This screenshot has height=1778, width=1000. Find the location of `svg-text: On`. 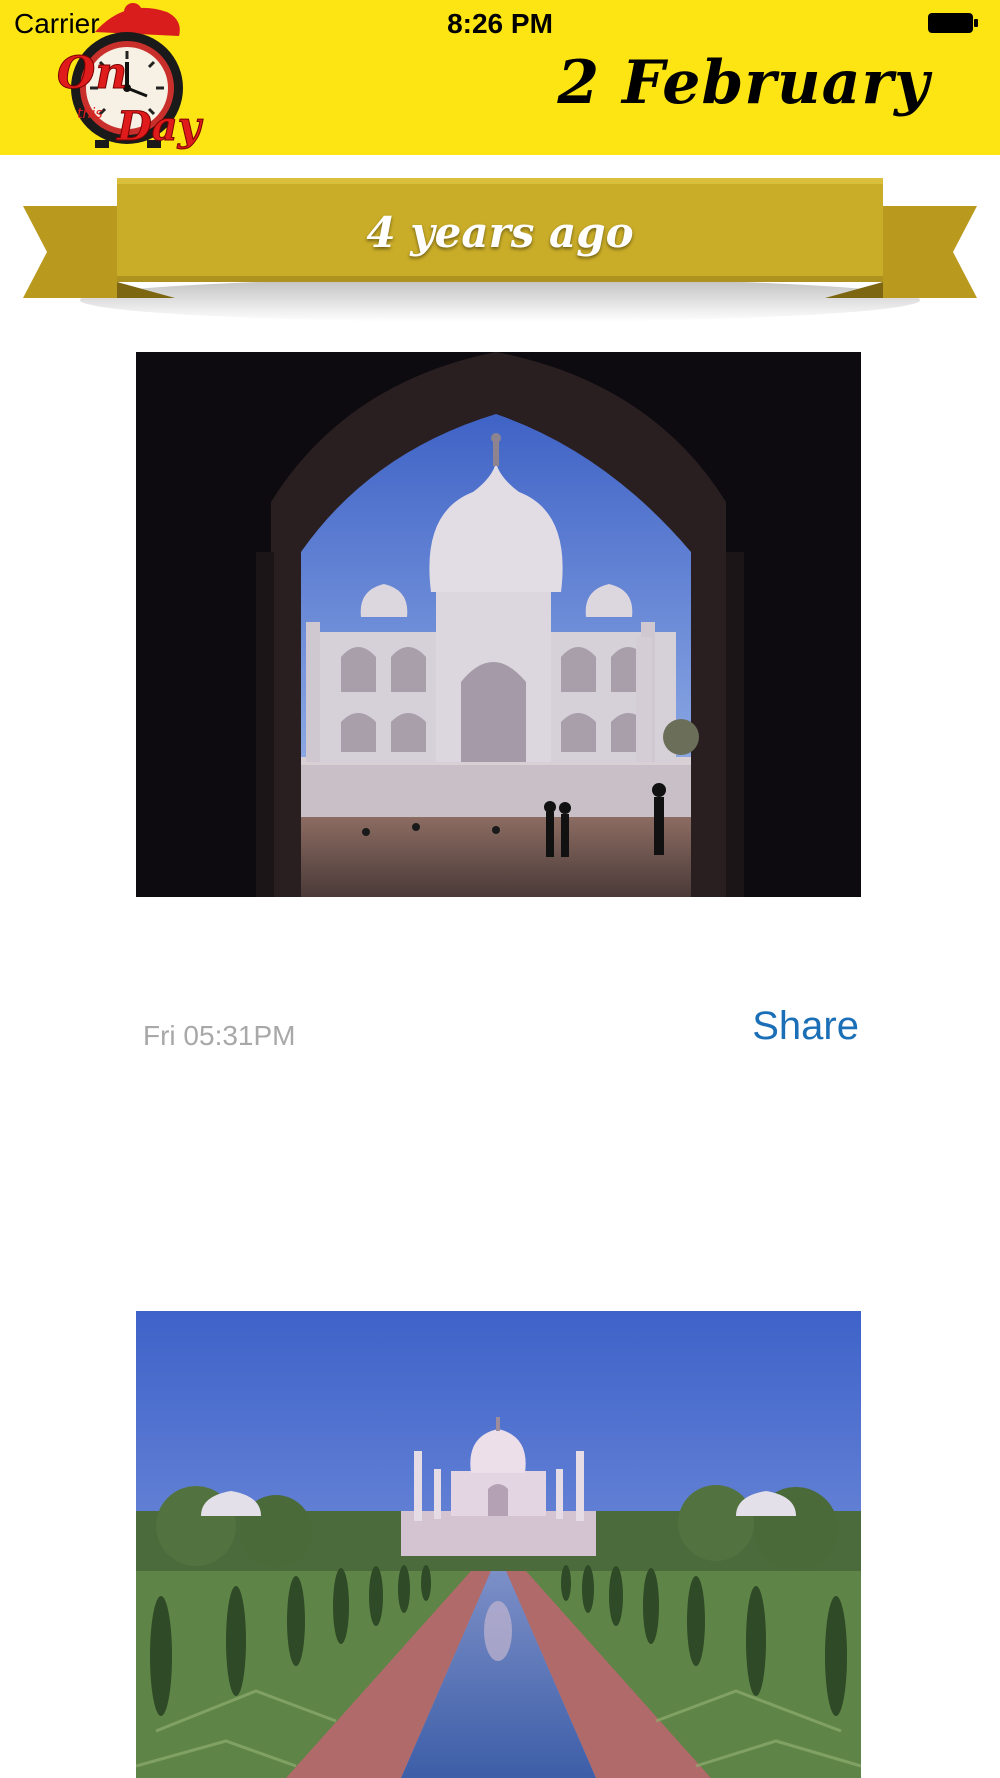

svg-text: On is located at coordinates (92, 73).